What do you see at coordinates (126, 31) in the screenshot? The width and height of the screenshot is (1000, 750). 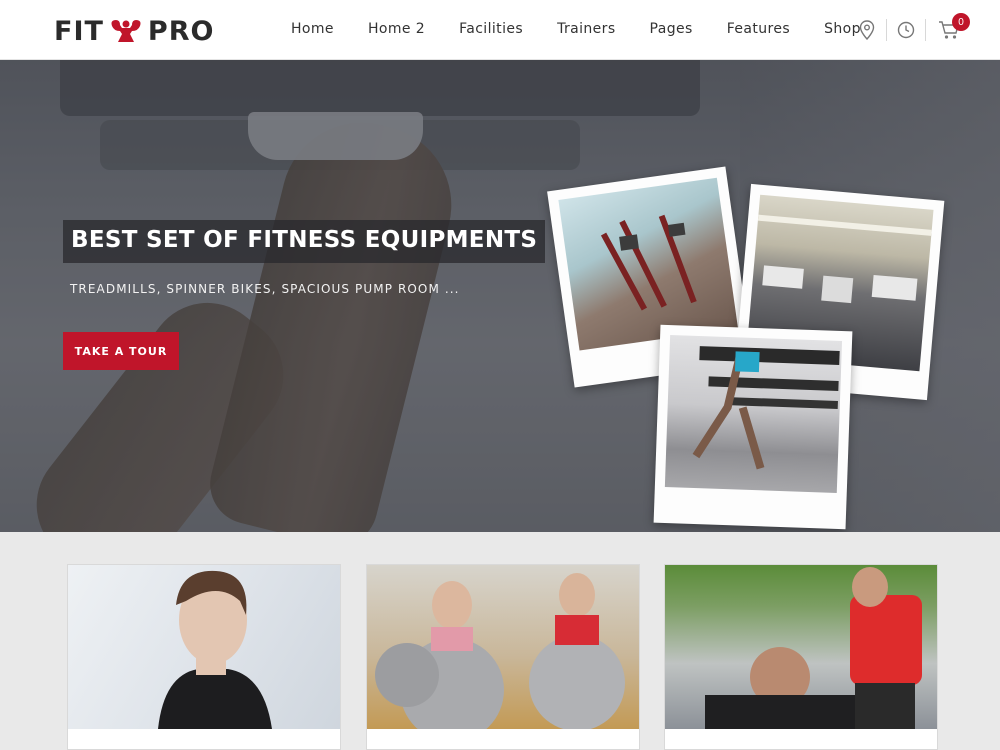 I see `flexing-bodybuilder-icon` at bounding box center [126, 31].